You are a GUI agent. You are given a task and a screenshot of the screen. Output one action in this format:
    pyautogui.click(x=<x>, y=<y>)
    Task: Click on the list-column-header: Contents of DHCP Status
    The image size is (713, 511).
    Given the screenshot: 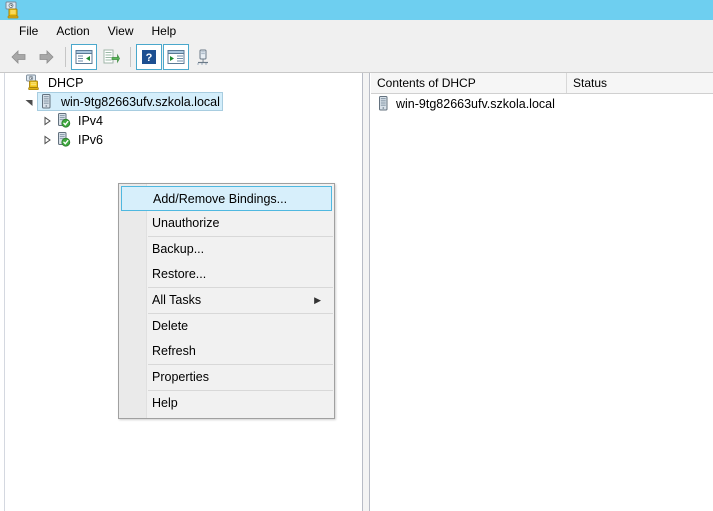 What is the action you would take?
    pyautogui.click(x=542, y=83)
    